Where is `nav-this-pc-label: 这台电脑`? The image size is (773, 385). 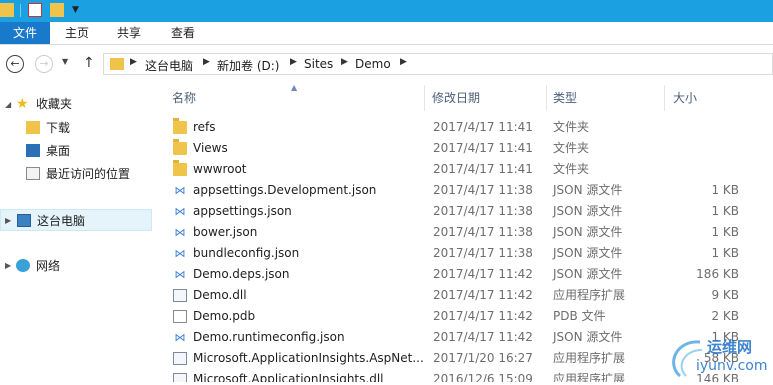
nav-this-pc-label: 这台电脑 is located at coordinates (61, 221).